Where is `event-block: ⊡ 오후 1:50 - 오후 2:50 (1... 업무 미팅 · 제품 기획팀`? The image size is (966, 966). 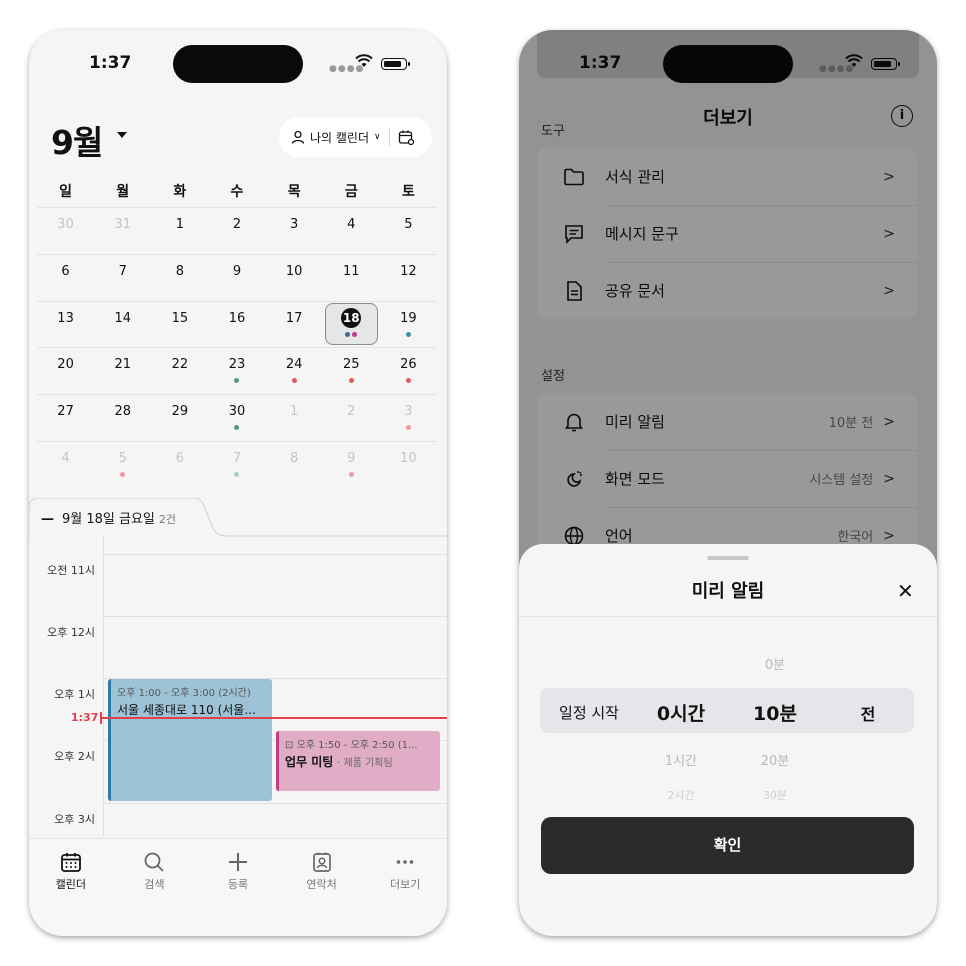
event-block: ⊡ 오후 1:50 - 오후 2:50 (1... 업무 미팅 · 제품 기획팀 is located at coordinates (358, 761).